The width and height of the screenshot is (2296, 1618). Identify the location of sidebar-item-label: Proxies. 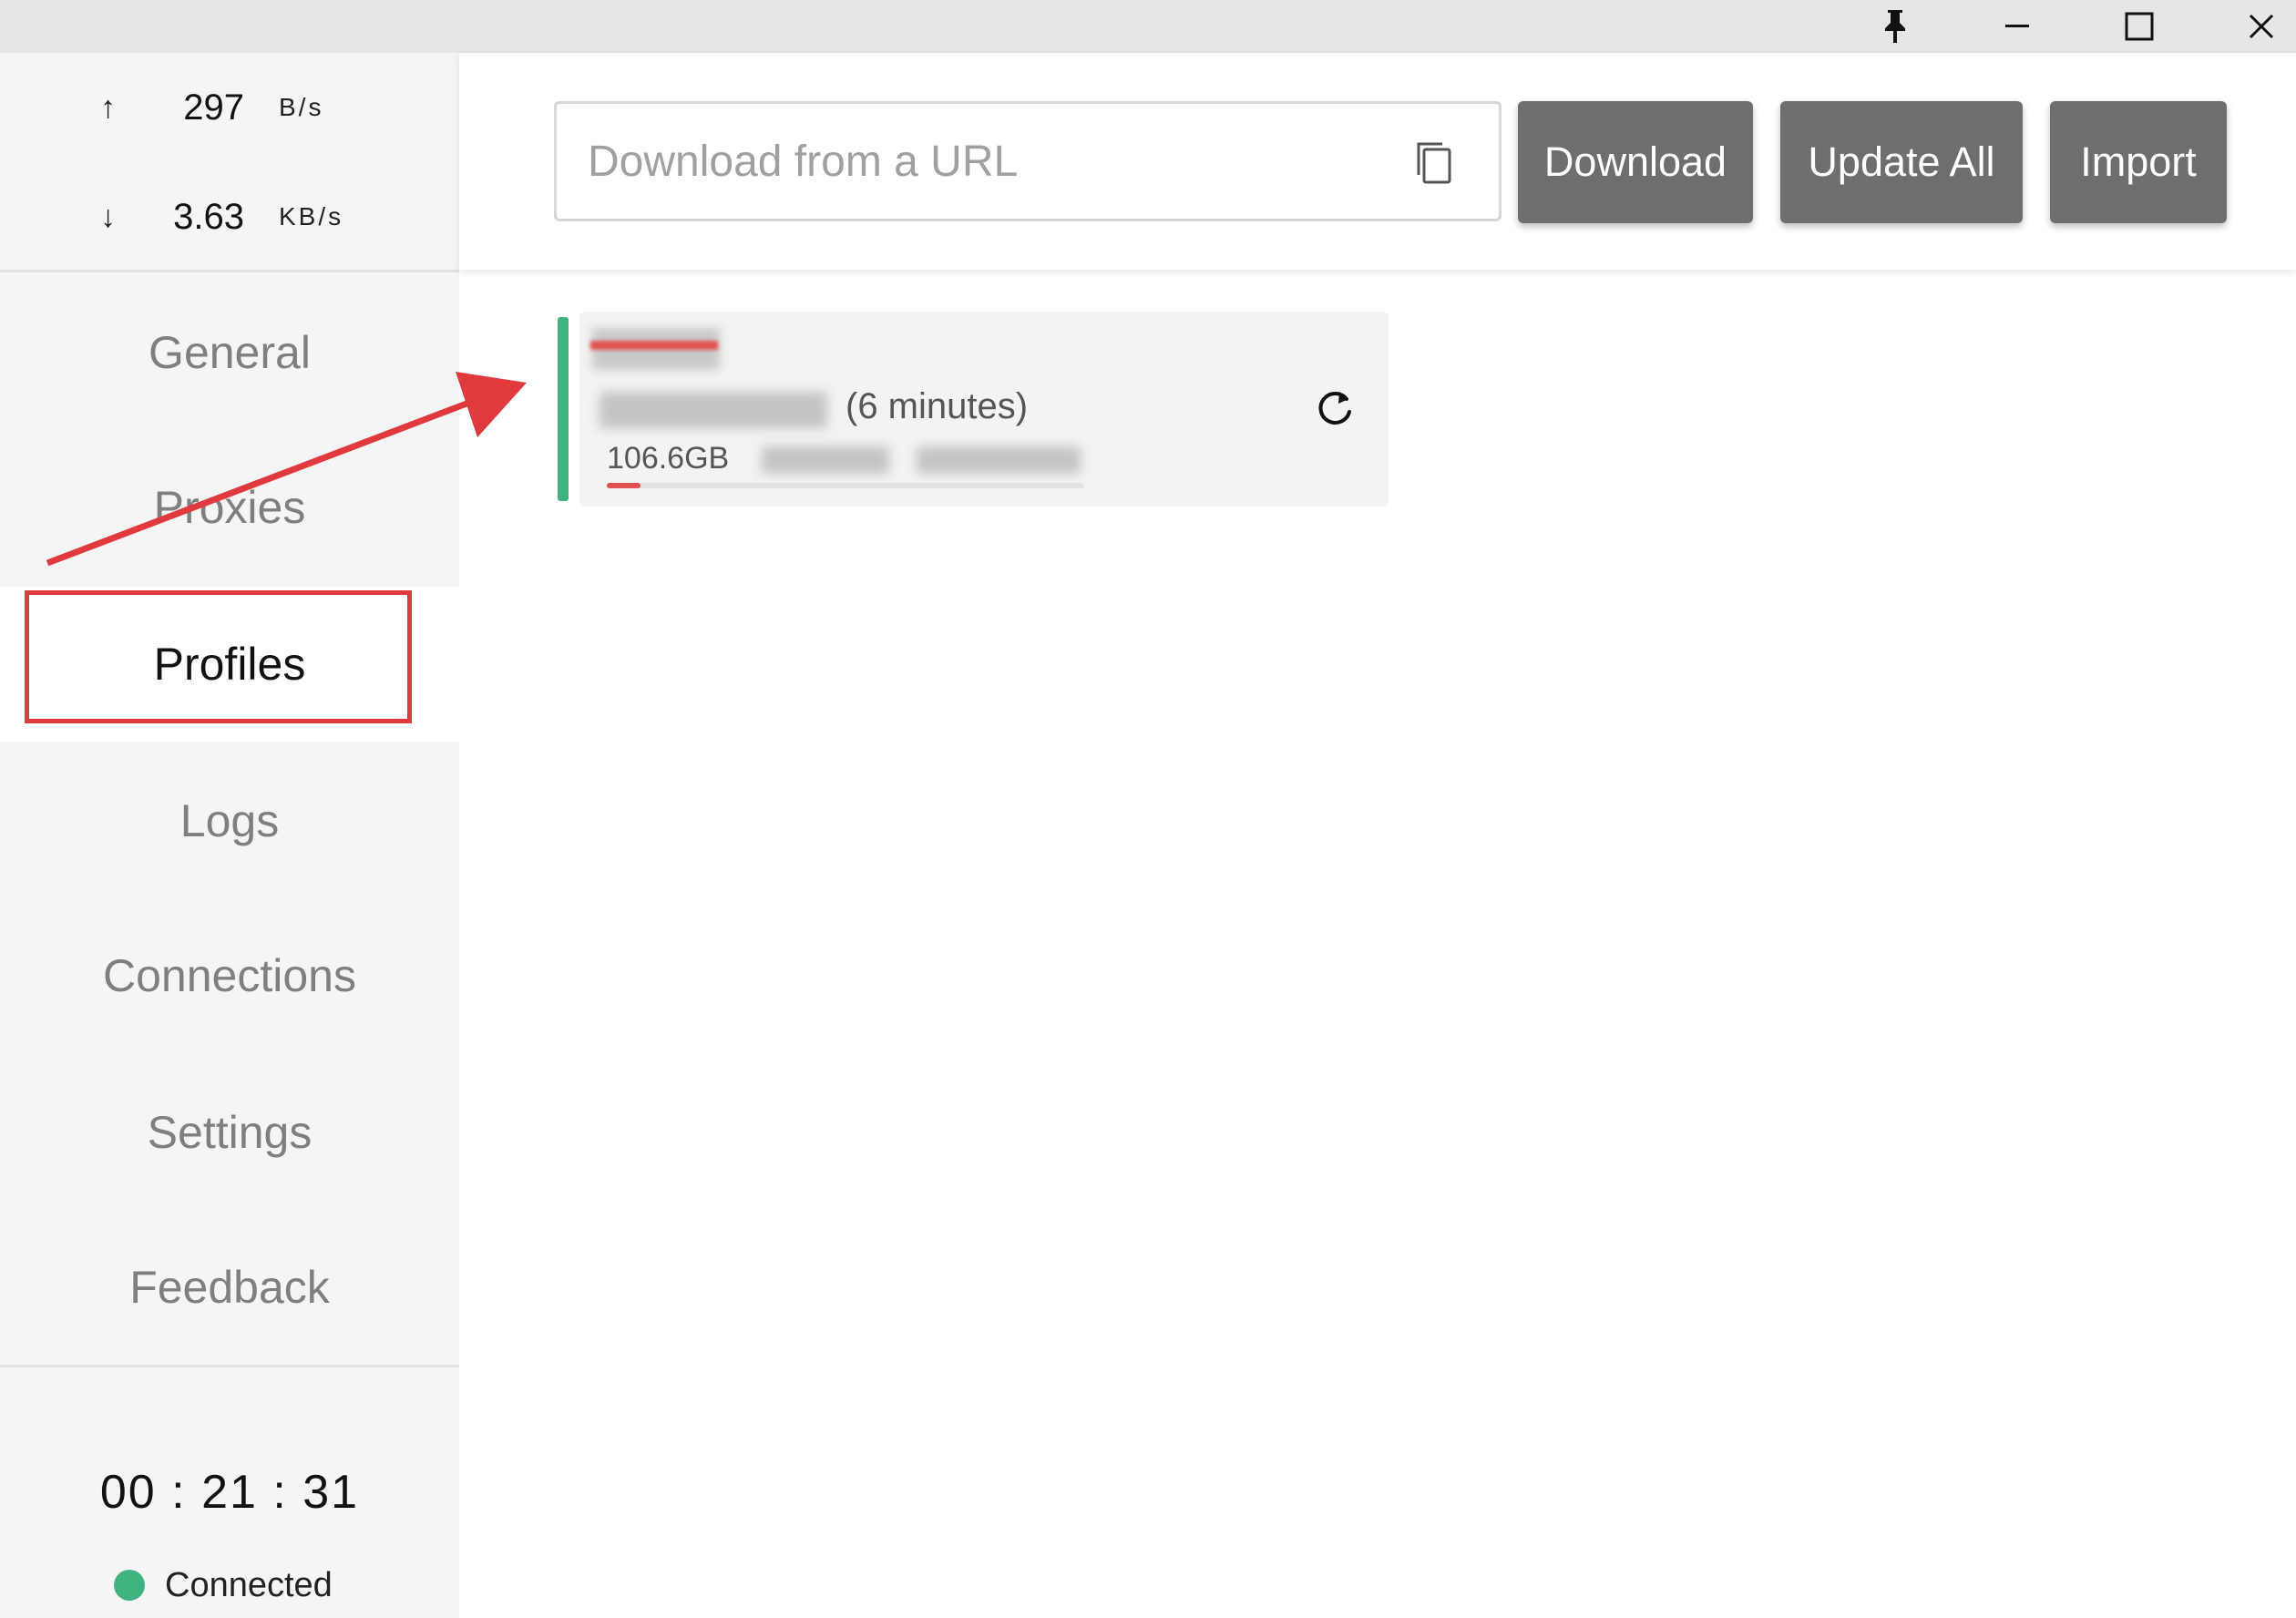
(229, 507).